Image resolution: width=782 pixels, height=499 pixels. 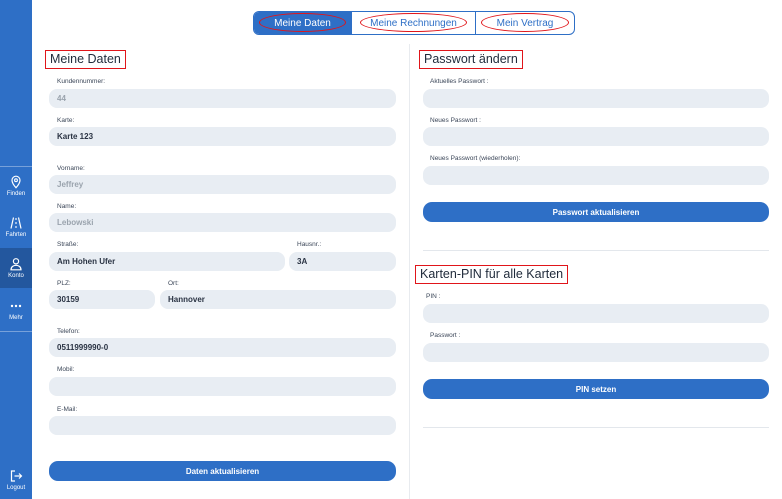 I want to click on map-pin-icon, so click(x=16, y=182).